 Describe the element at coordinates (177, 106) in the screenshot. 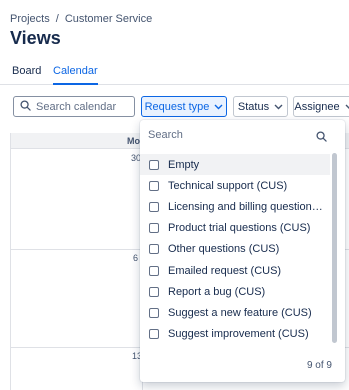

I see `request-type-label: Request type` at that location.